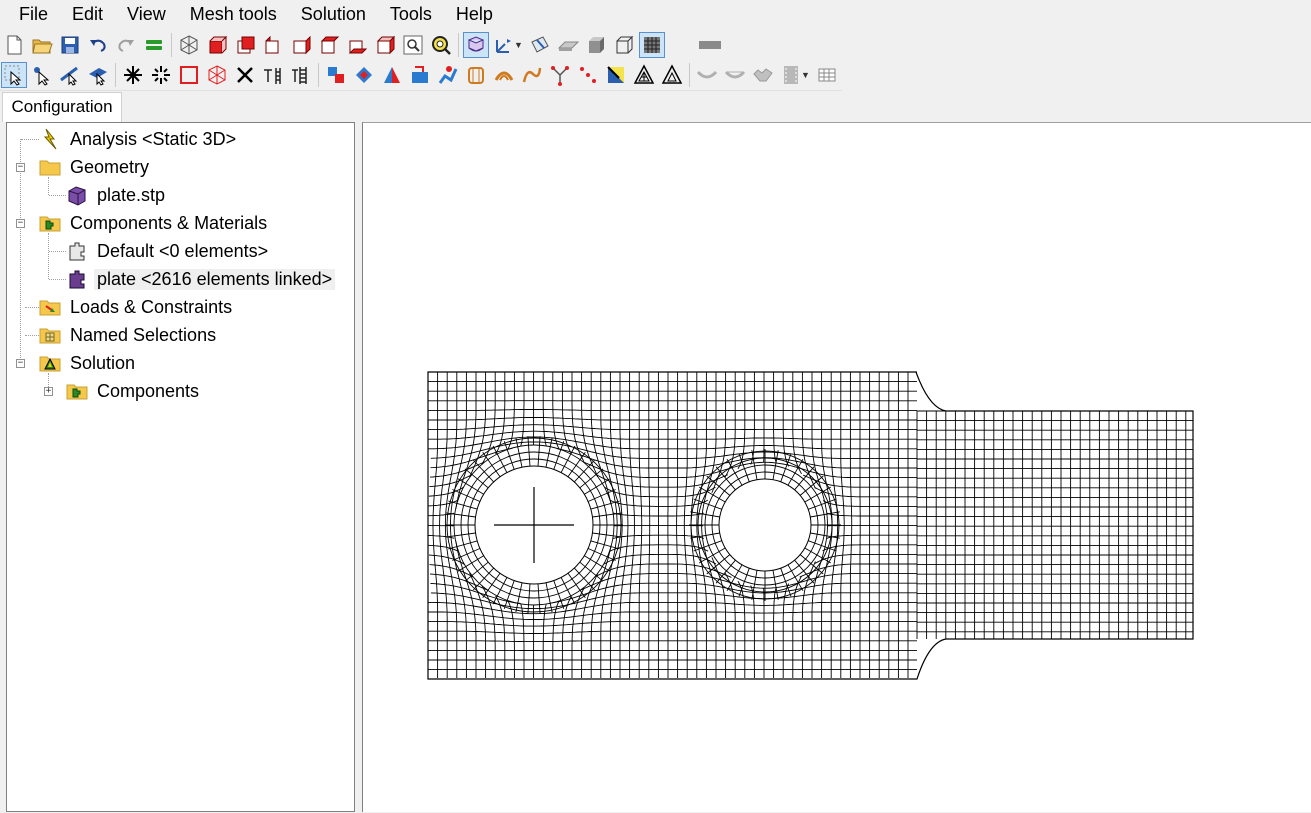 The height and width of the screenshot is (813, 1311). What do you see at coordinates (20, 363) in the screenshot?
I see `collapse-solution-icon: −` at bounding box center [20, 363].